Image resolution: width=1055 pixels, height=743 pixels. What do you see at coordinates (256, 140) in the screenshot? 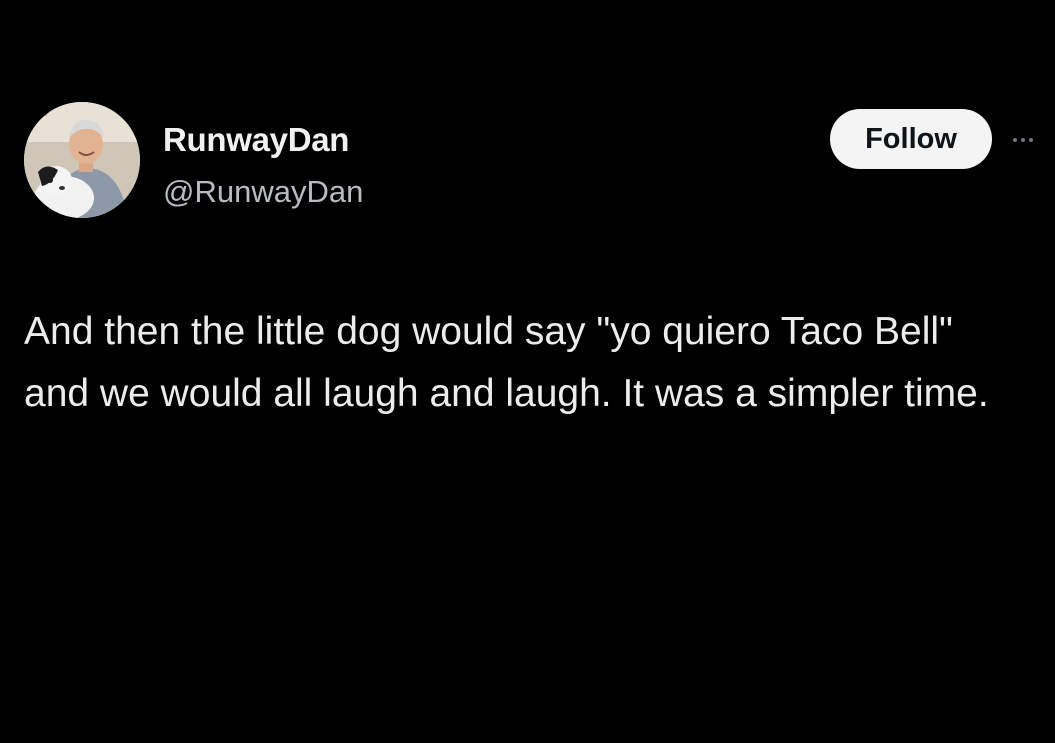
I see `author-display-name: RunwayDan` at bounding box center [256, 140].